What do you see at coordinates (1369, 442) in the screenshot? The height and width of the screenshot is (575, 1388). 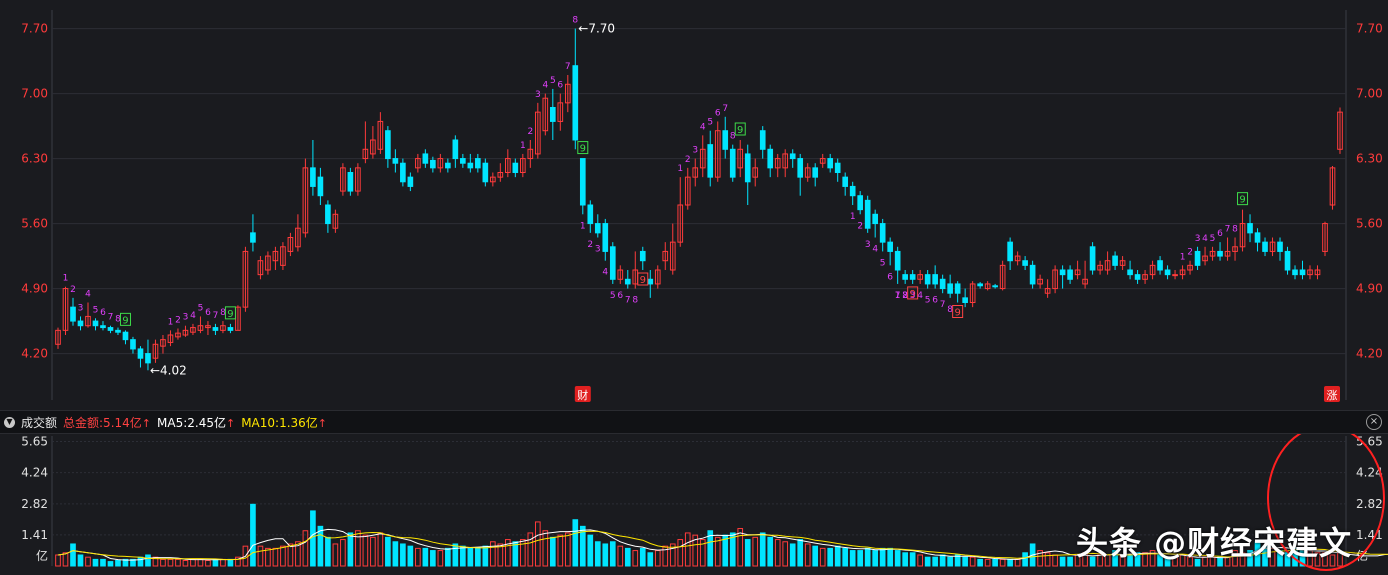 I see `volume-tick-label-right: 5.65` at bounding box center [1369, 442].